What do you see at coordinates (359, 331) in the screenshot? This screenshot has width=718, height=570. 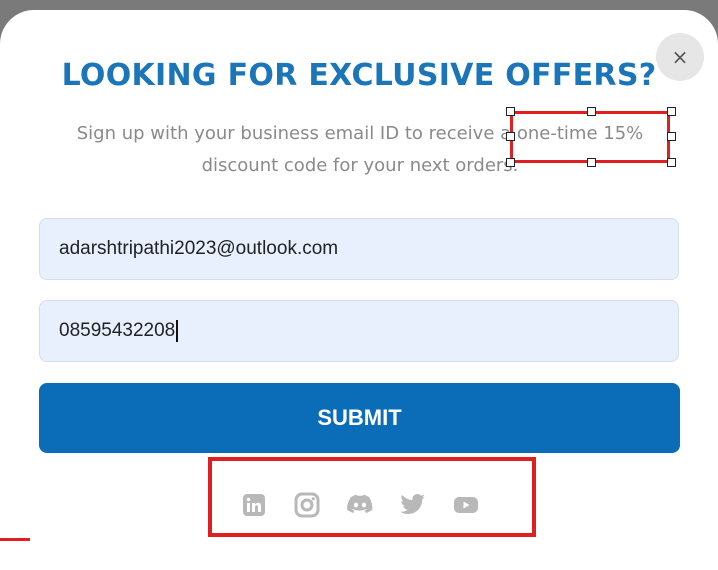 I see `phone-field: 08595432208` at bounding box center [359, 331].